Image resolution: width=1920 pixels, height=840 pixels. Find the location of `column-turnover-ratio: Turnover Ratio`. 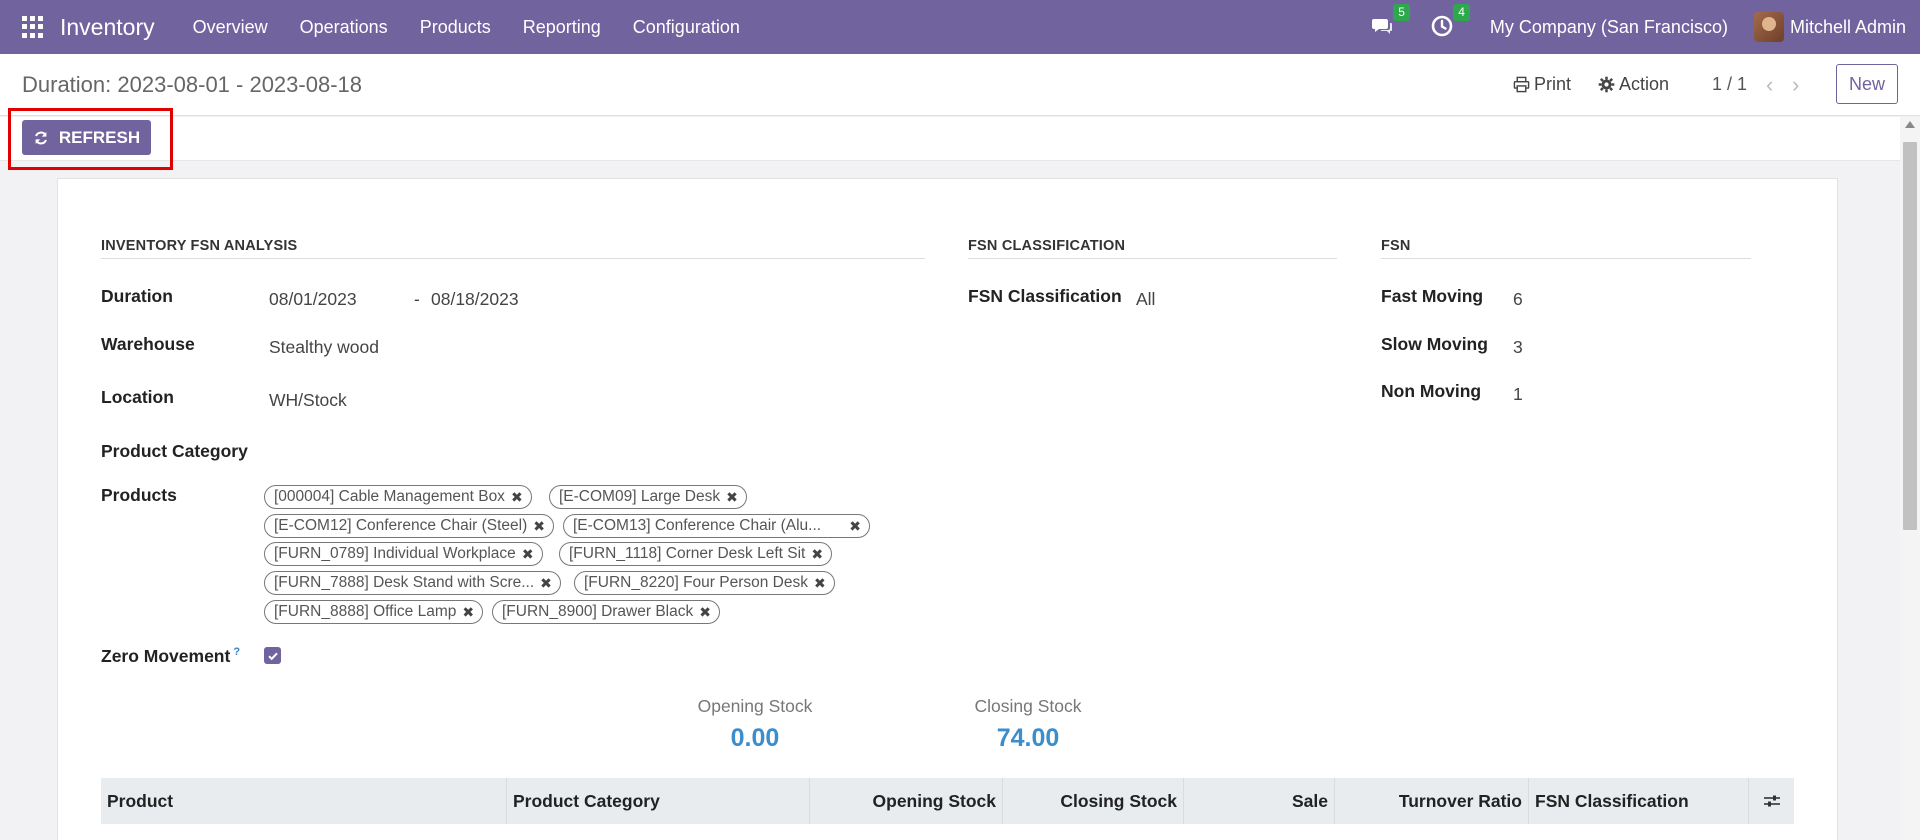

column-turnover-ratio: Turnover Ratio is located at coordinates (1432, 801).